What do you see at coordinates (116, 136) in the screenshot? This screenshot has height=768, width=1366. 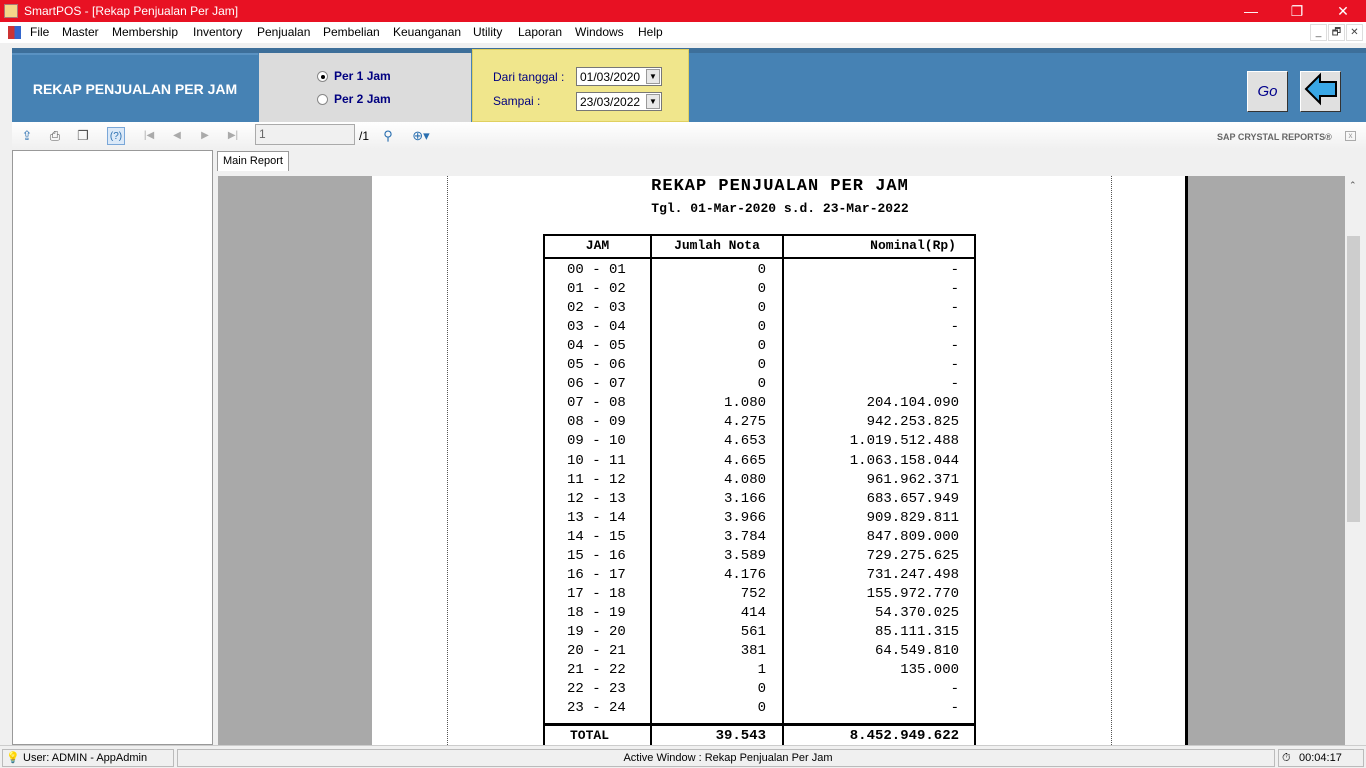 I see `help-icon: (?)` at bounding box center [116, 136].